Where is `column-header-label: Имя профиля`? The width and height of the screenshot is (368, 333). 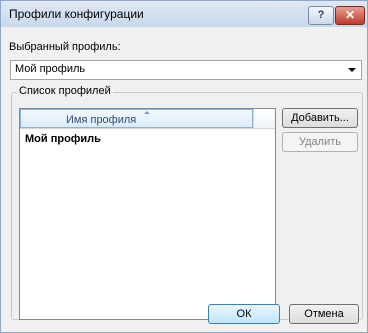 column-header-label: Имя профиля is located at coordinates (101, 120).